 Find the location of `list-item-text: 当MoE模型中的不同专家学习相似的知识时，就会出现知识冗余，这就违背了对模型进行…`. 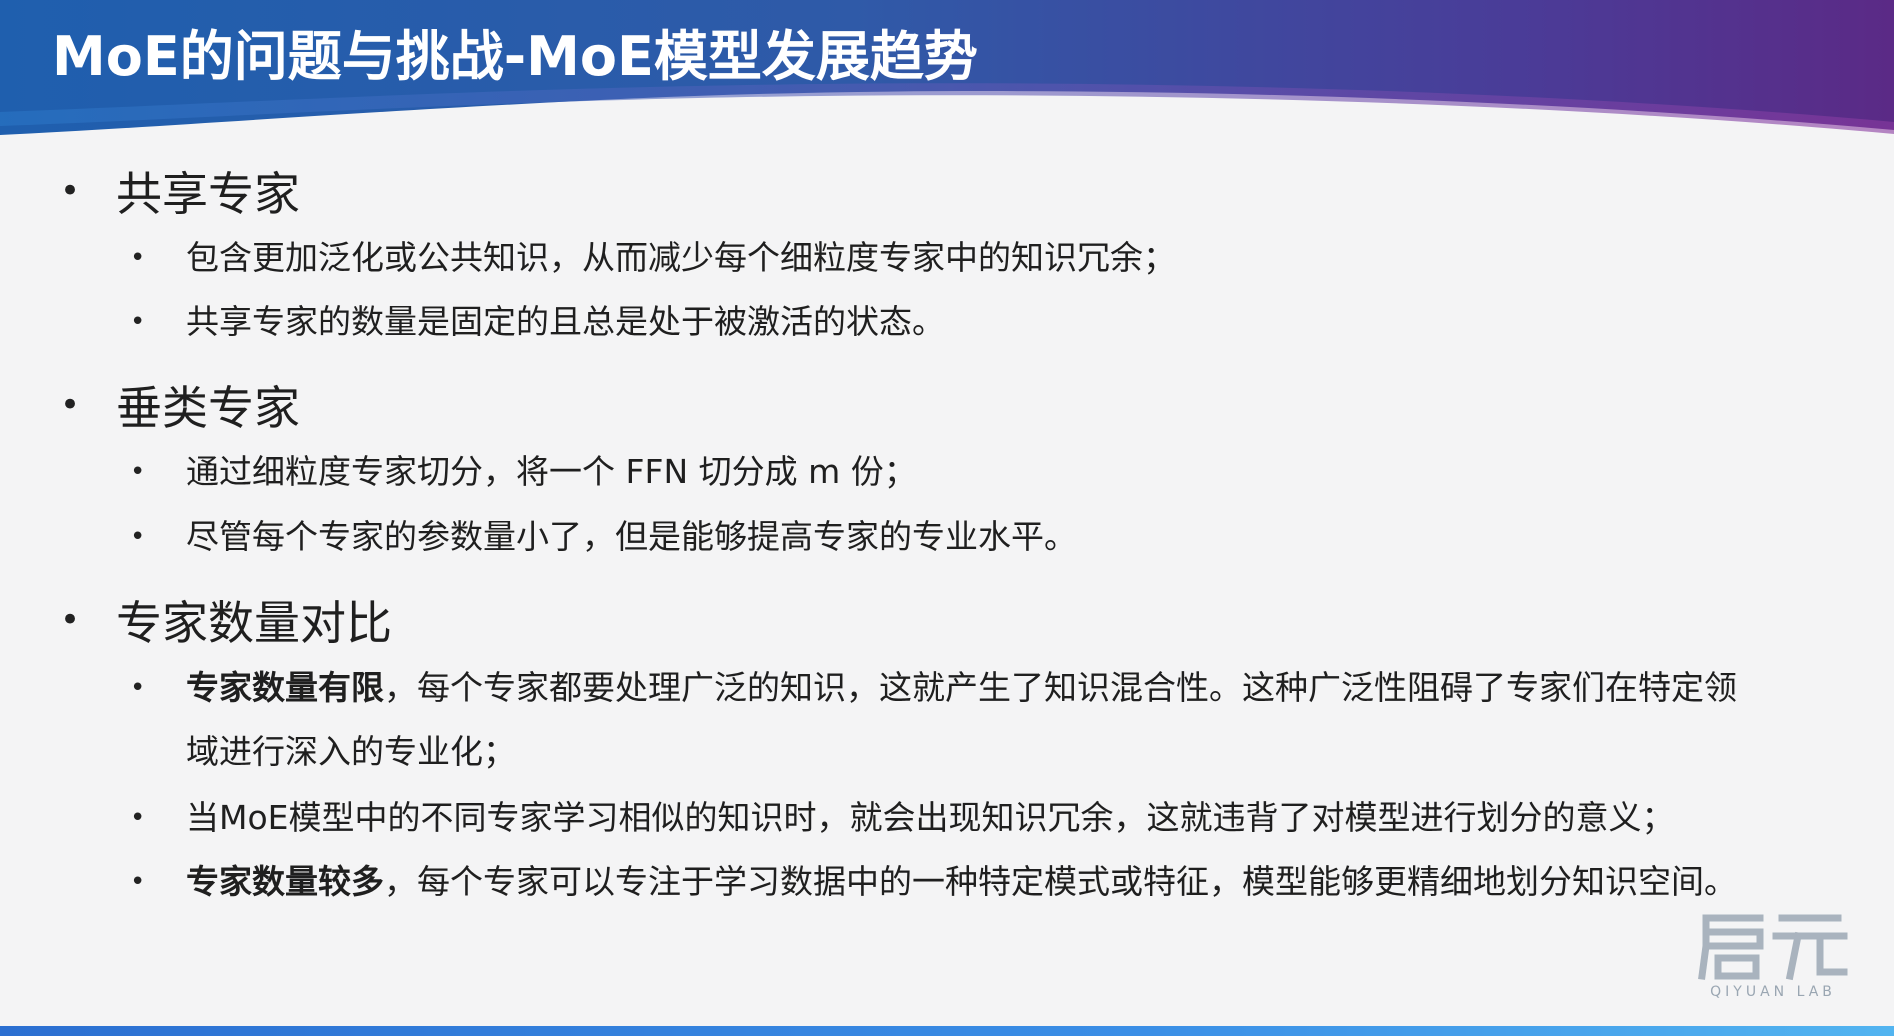

list-item-text: 当MoE模型中的不同专家学习相似的知识时，就会出现知识冗余，这就违背了对模型进行… is located at coordinates (966, 818).